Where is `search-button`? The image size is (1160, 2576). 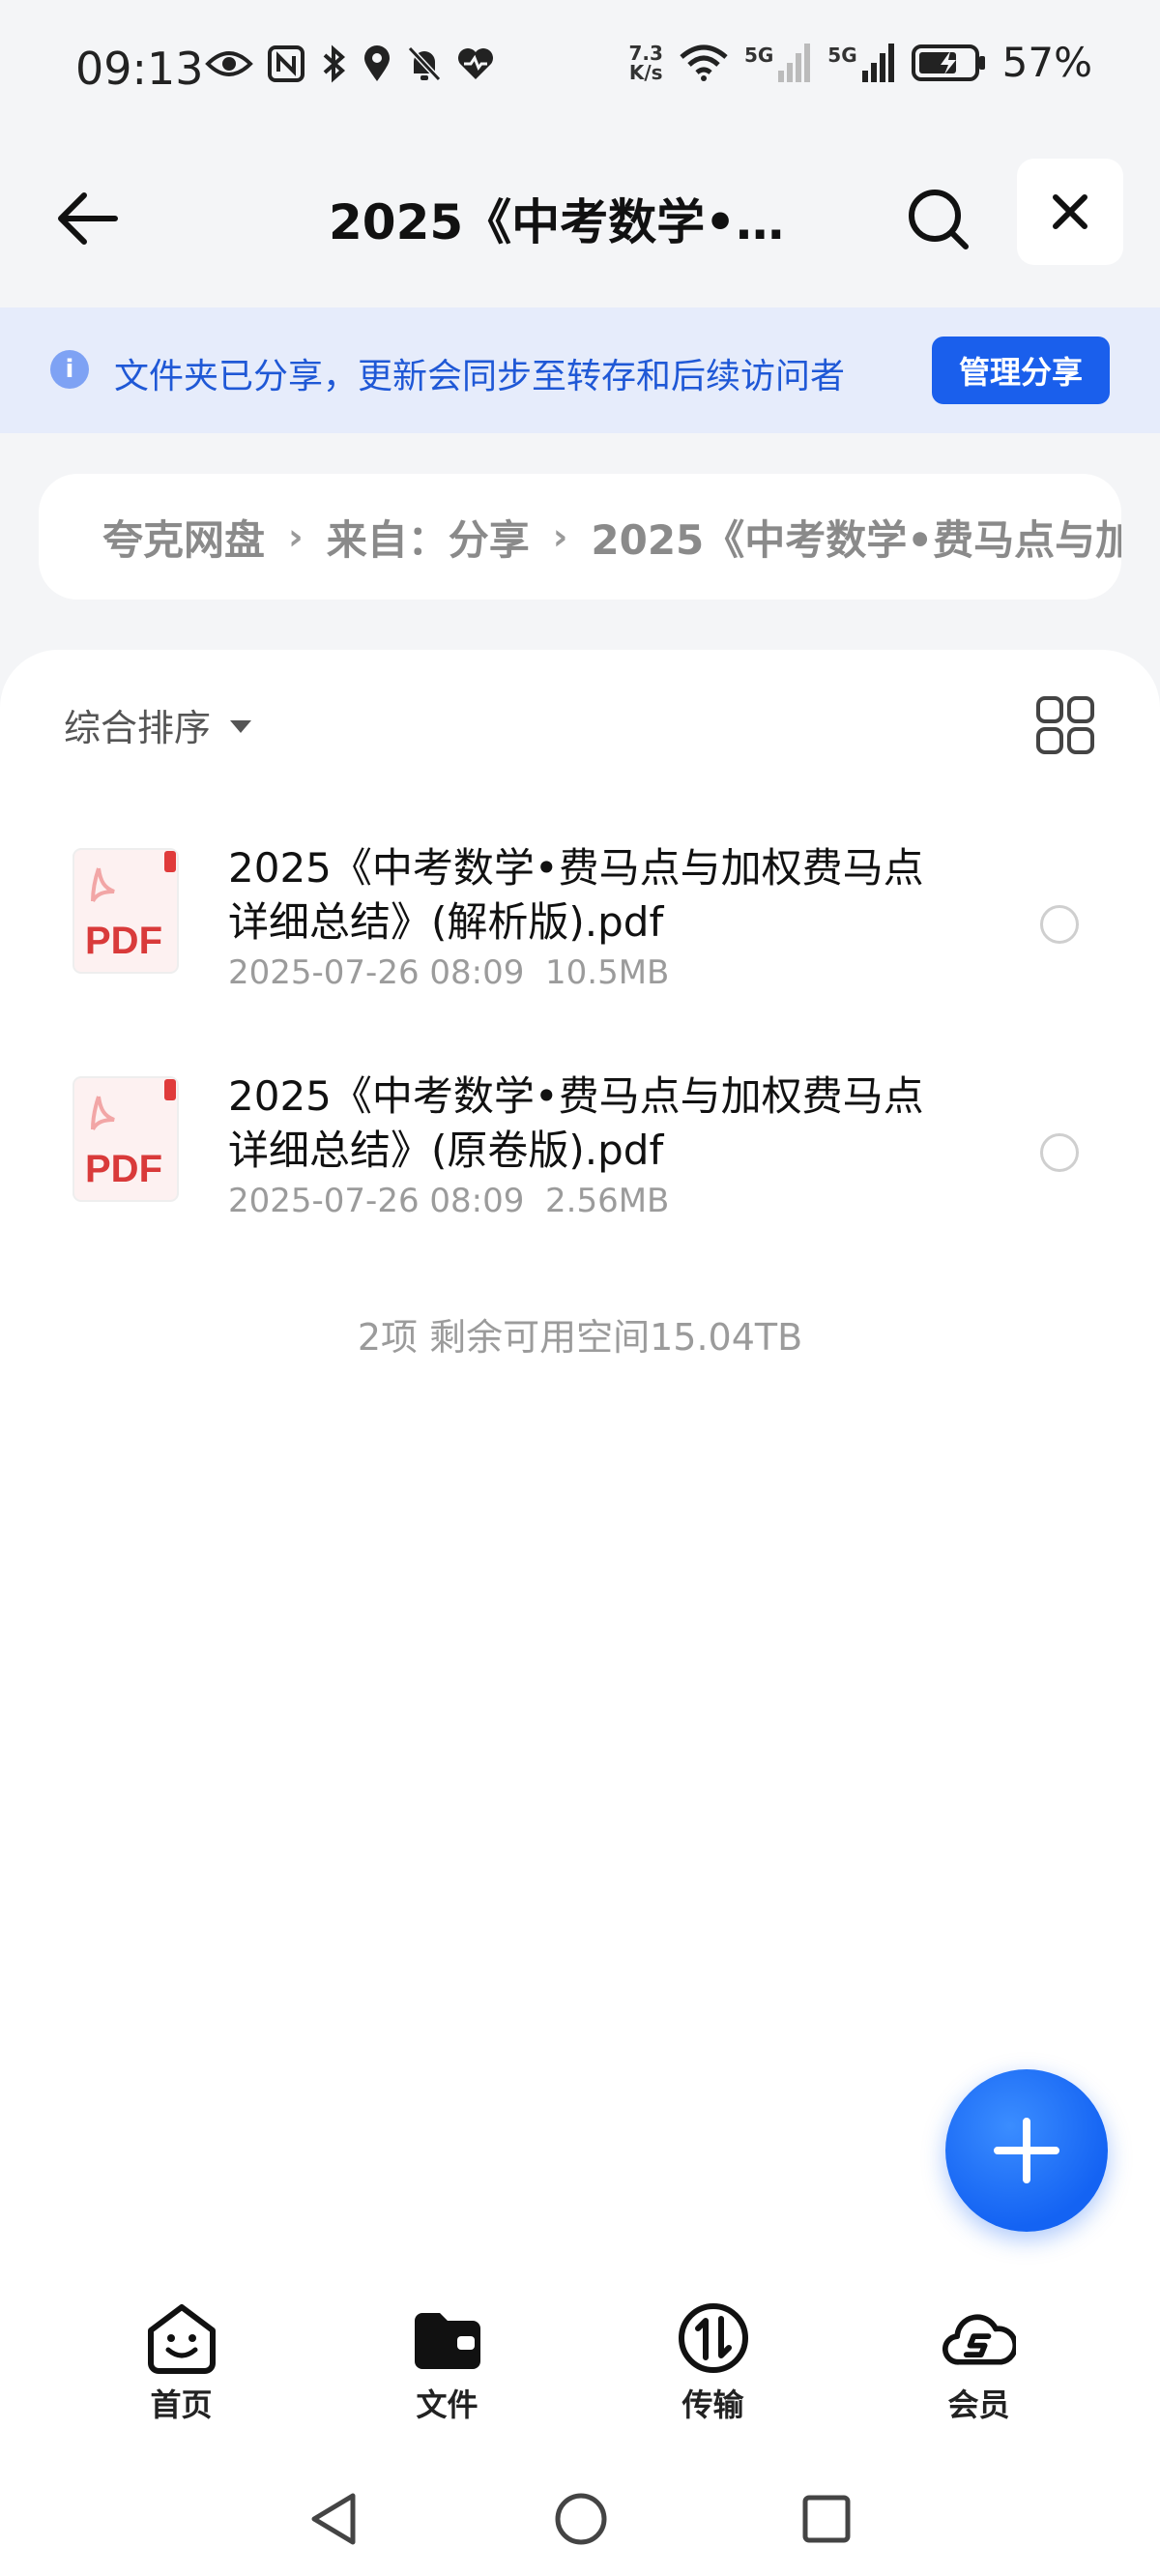
search-button is located at coordinates (938, 218).